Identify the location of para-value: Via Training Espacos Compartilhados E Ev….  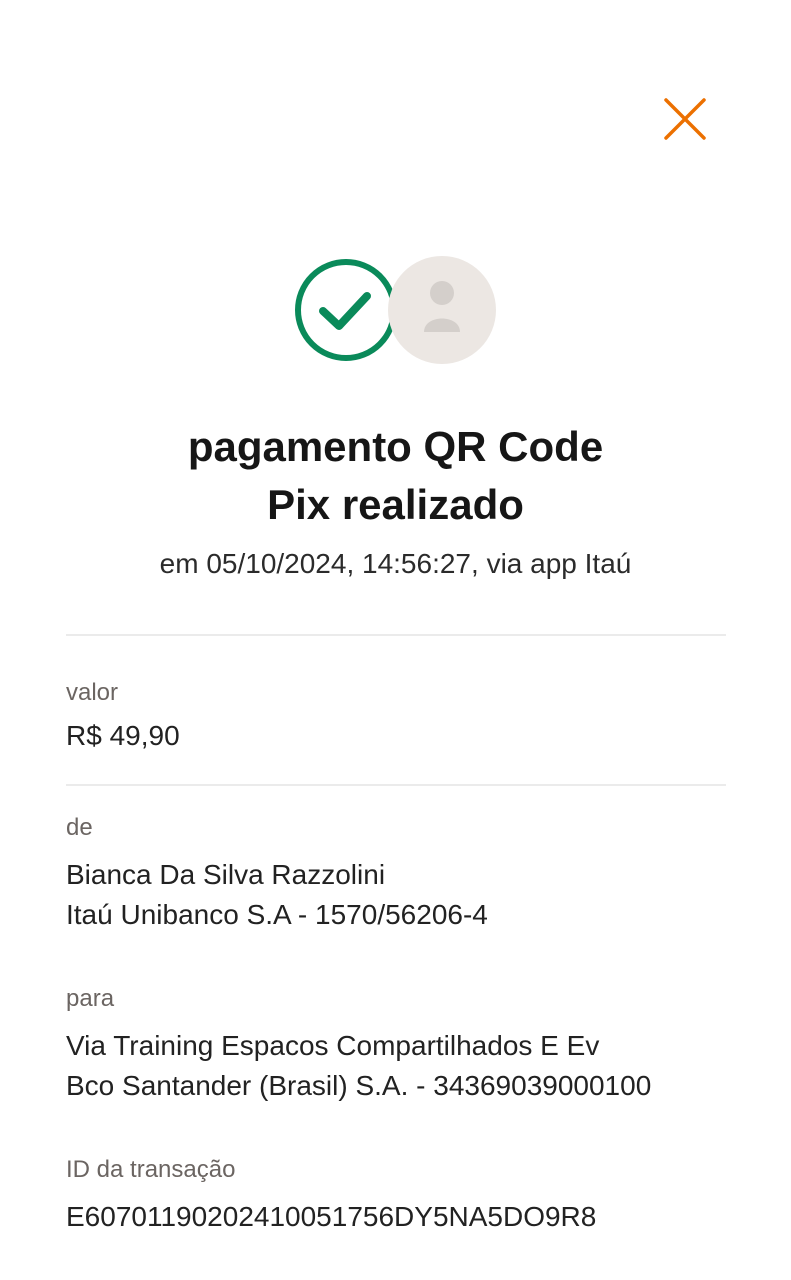
(406, 1066).